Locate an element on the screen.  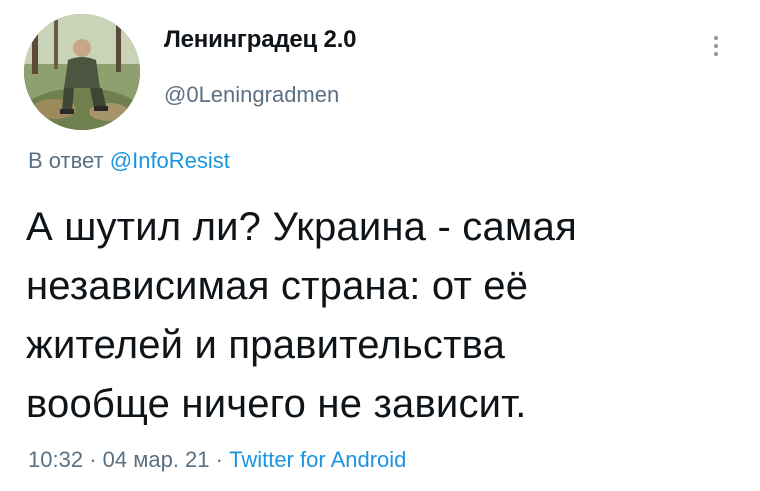
tweet-source-link: Twitter for Android is located at coordinates (317, 459).